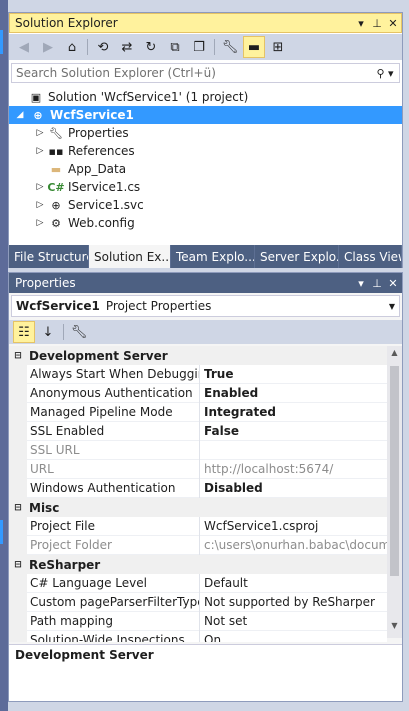 This screenshot has height=711, width=409. I want to click on csharp-file-icon: C#, so click(56, 187).